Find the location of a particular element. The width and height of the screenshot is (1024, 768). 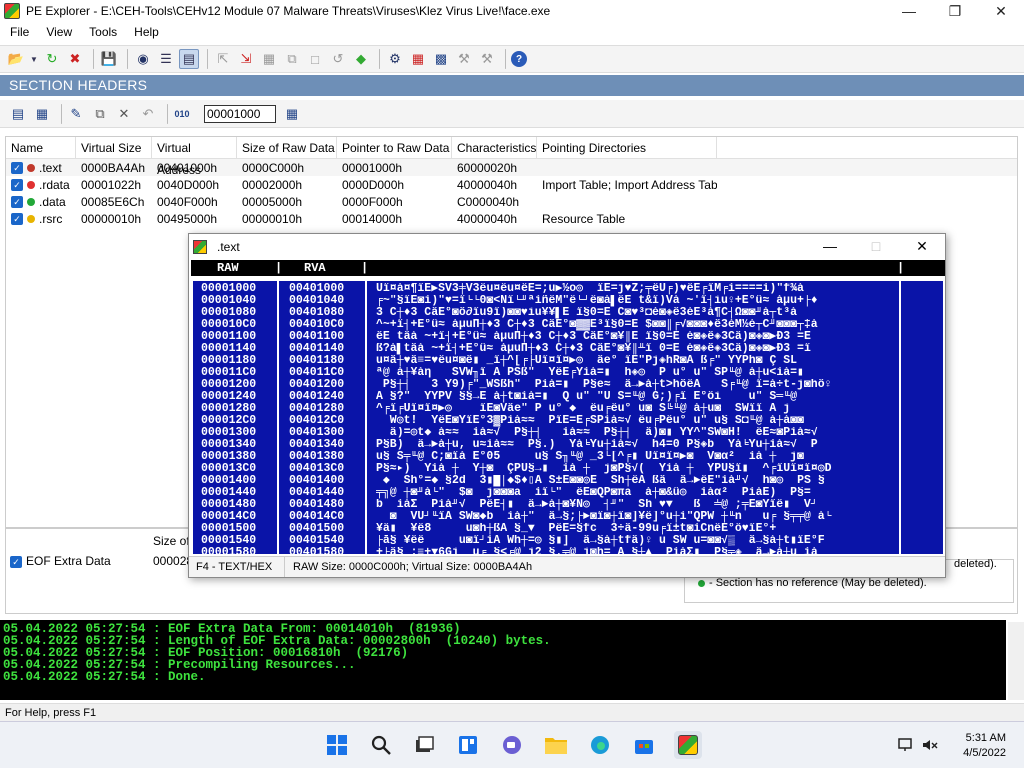

dropdown-arrow-icon: ▼ is located at coordinates (34, 59).